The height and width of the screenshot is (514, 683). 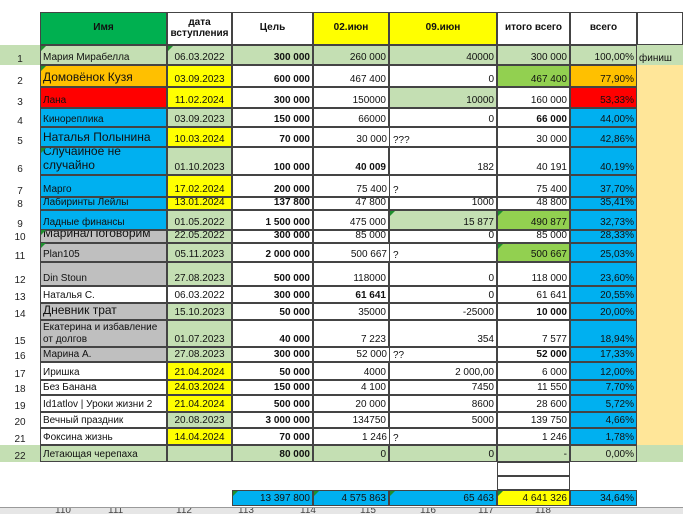 I want to click on cell-name: Лана, so click(x=103, y=97).